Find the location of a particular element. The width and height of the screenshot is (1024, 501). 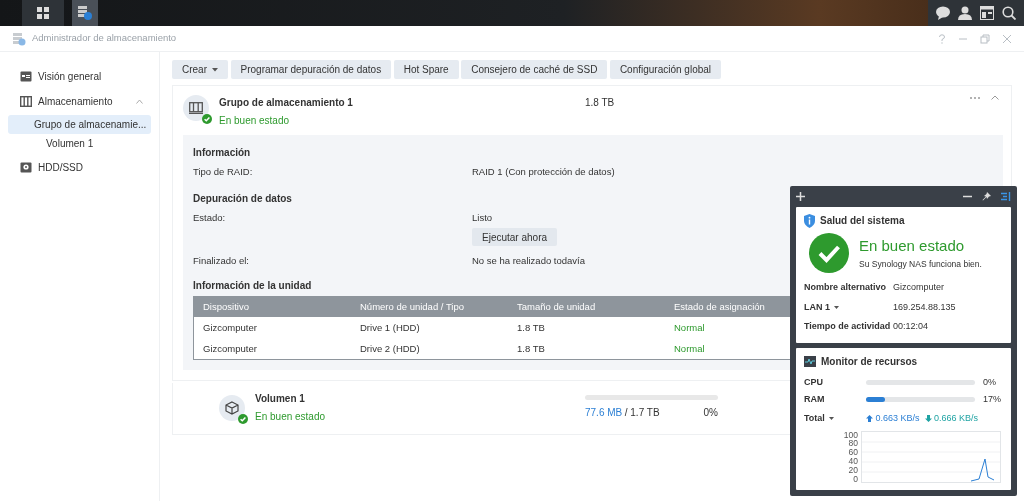

collapse-panel-icon is located at coordinates (1006, 196).